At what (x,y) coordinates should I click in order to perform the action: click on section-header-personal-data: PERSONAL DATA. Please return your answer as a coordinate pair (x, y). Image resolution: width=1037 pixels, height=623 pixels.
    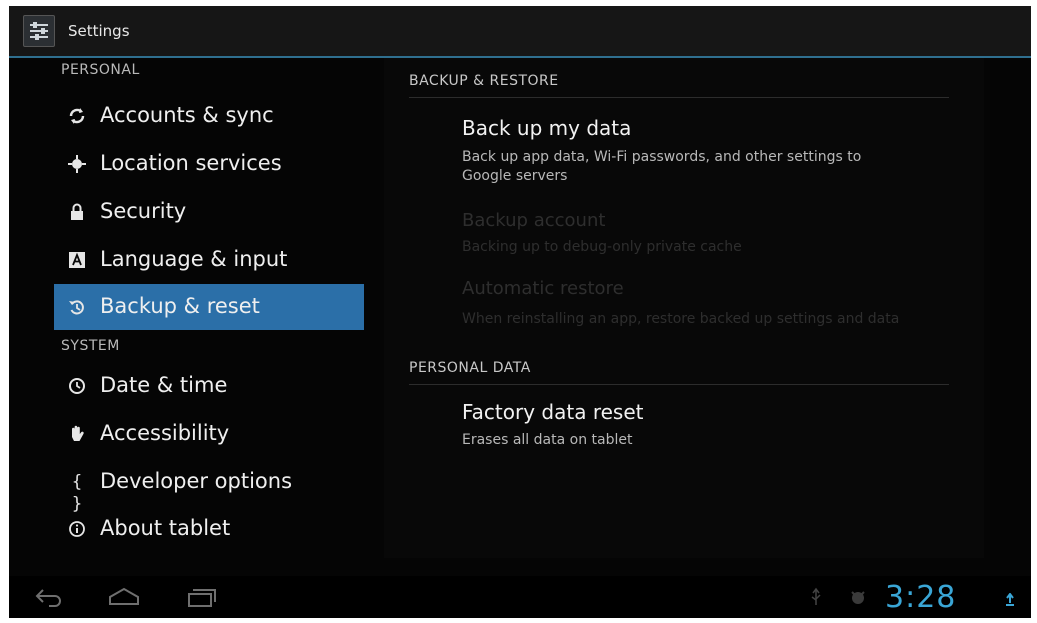
    Looking at the image, I should click on (470, 368).